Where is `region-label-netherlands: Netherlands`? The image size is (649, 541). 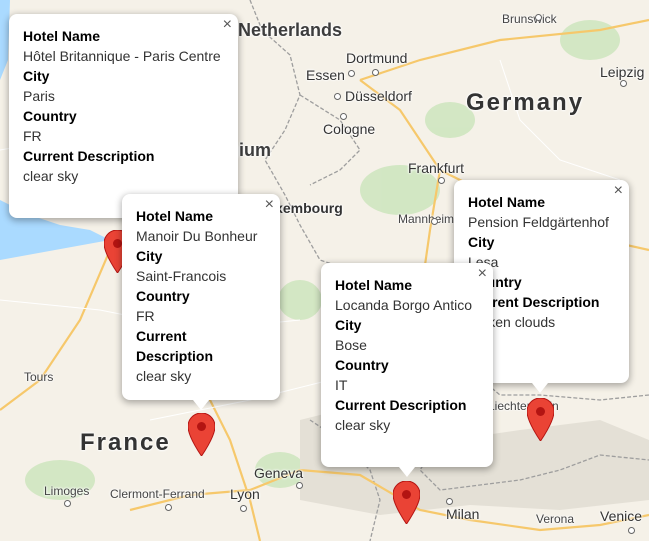
region-label-netherlands: Netherlands is located at coordinates (290, 30).